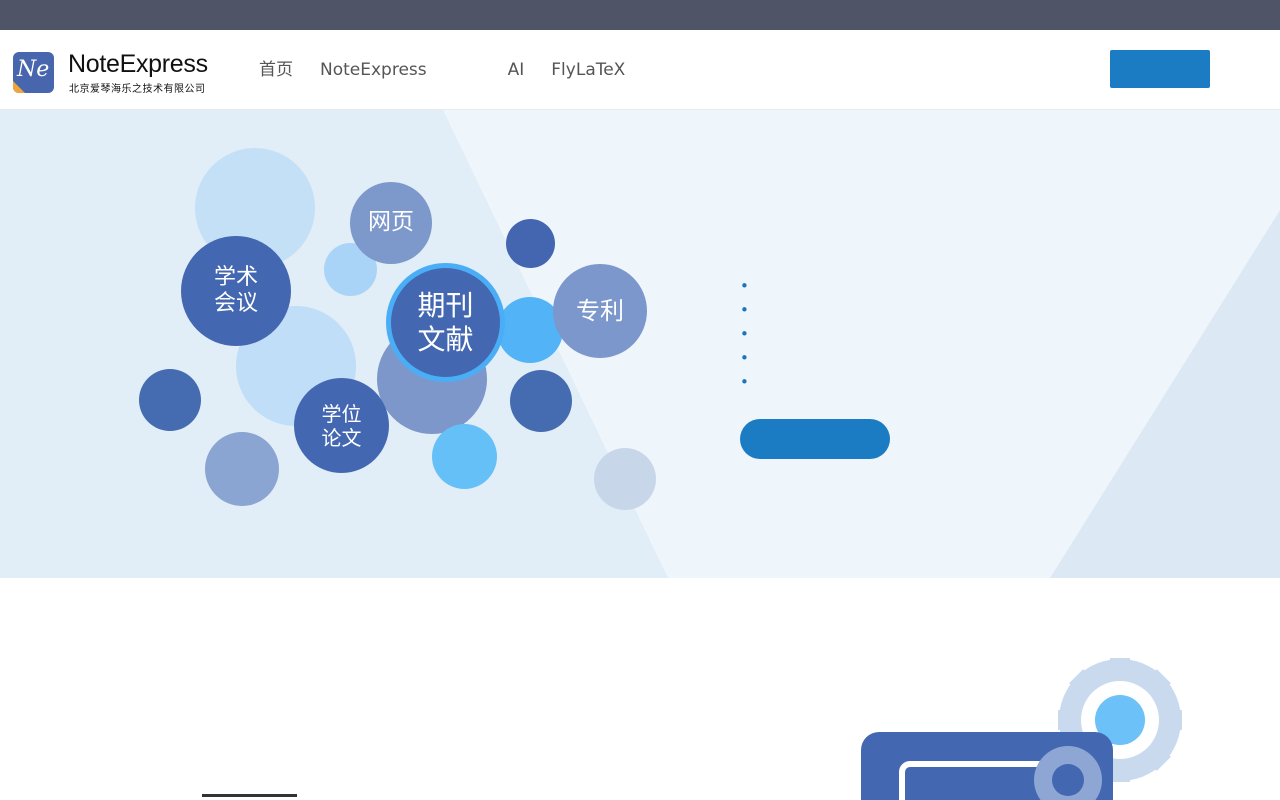 Image resolution: width=1280 pixels, height=800 pixels. I want to click on login-button, so click(1160, 69).